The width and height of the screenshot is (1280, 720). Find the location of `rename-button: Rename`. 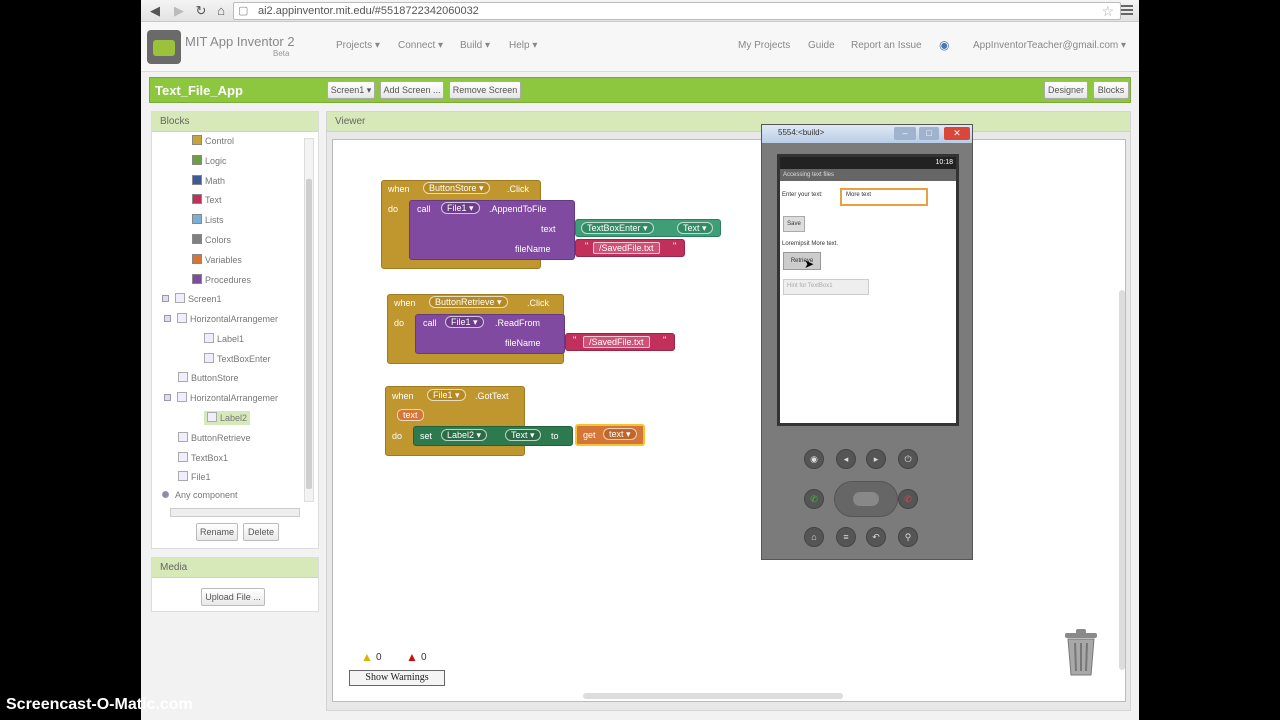

rename-button: Rename is located at coordinates (217, 532).